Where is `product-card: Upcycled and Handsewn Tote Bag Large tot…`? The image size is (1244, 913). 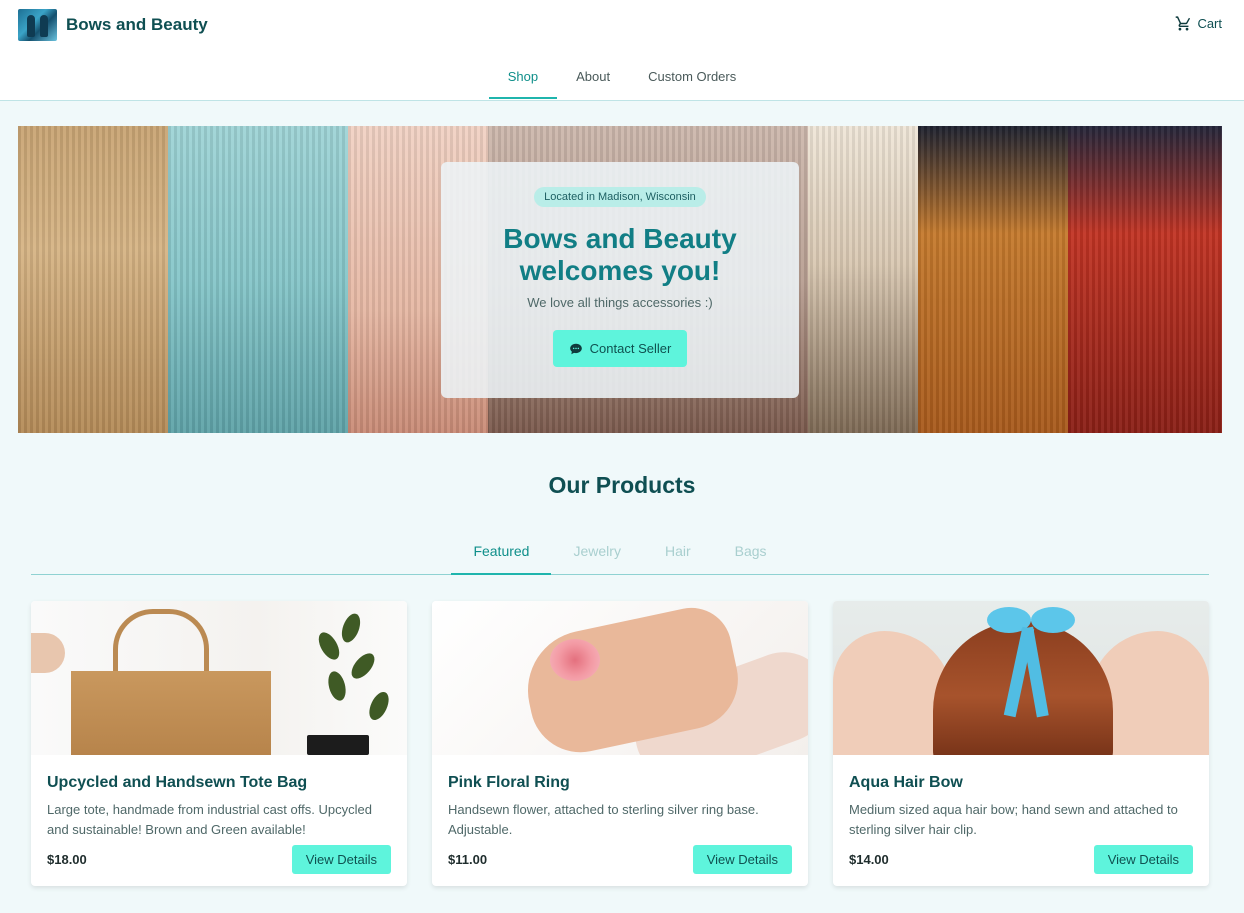 product-card: Upcycled and Handsewn Tote Bag Large tot… is located at coordinates (219, 743).